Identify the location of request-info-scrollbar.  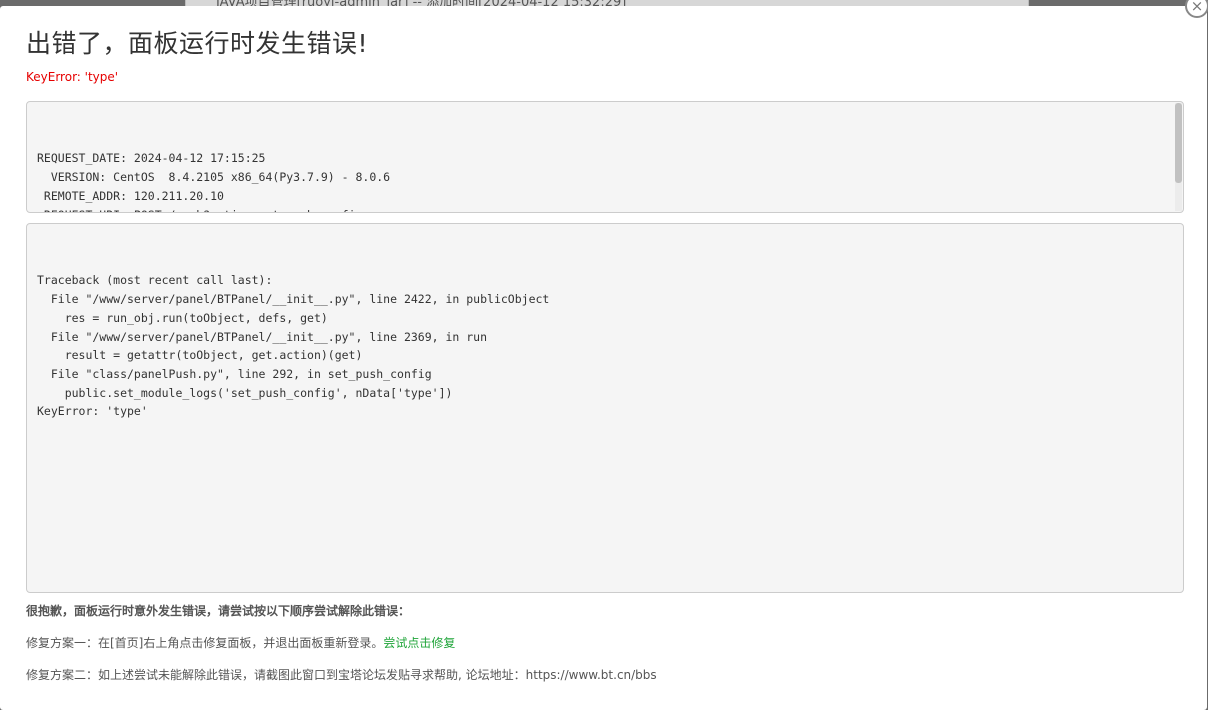
(1178, 157).